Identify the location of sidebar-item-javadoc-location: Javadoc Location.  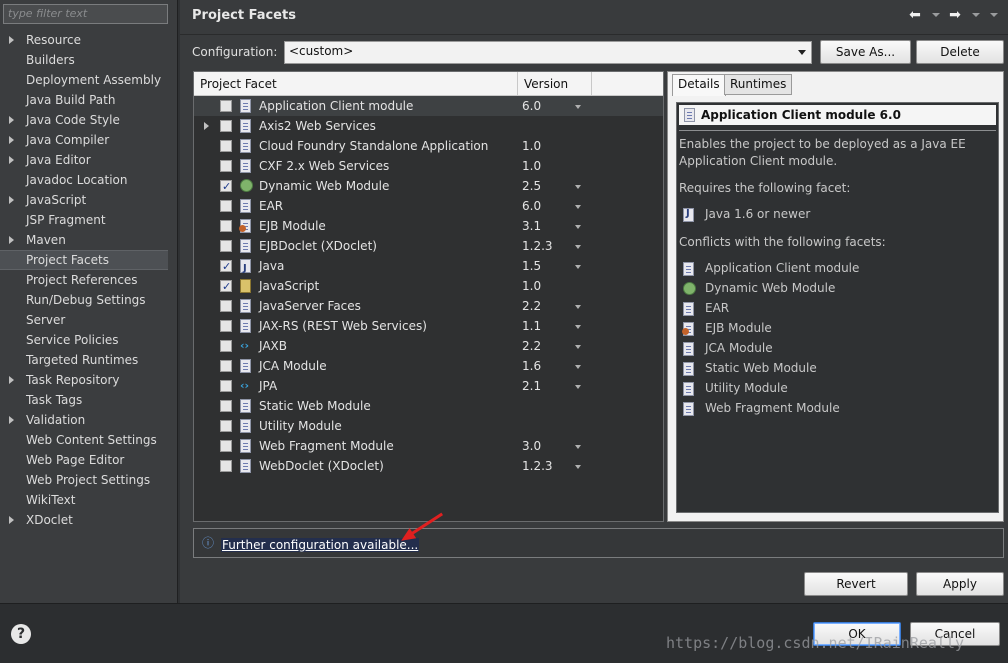
(89, 180).